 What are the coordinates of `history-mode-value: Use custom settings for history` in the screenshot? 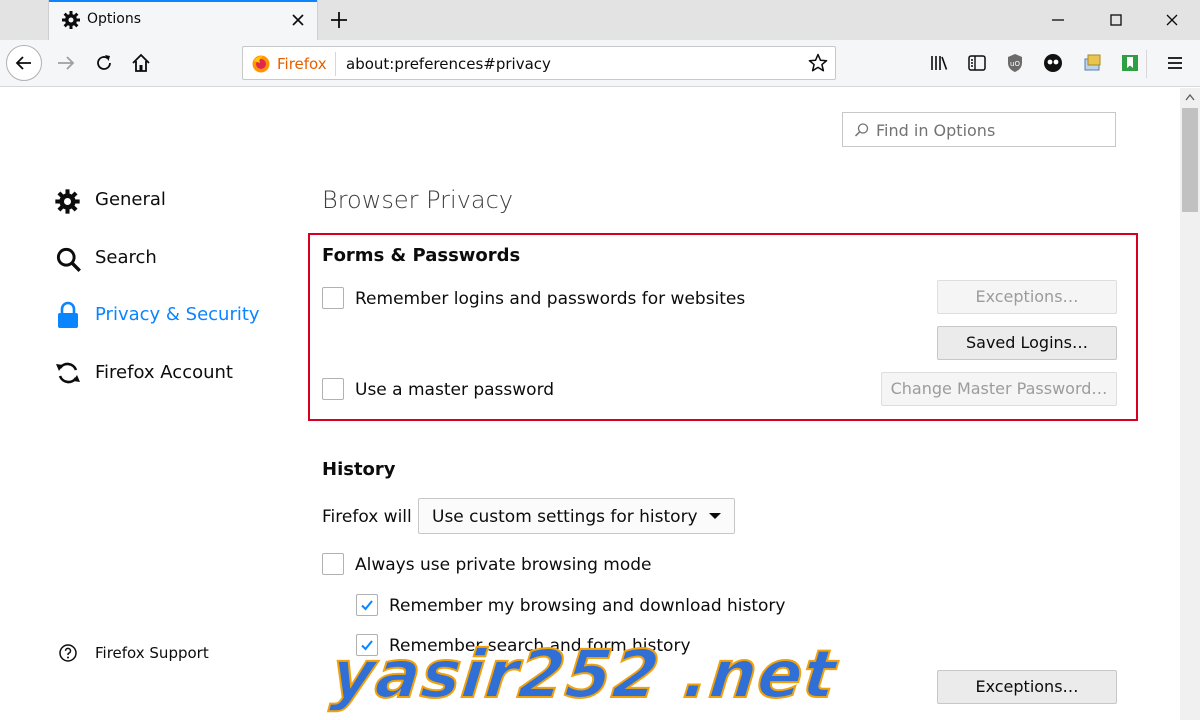 It's located at (565, 517).